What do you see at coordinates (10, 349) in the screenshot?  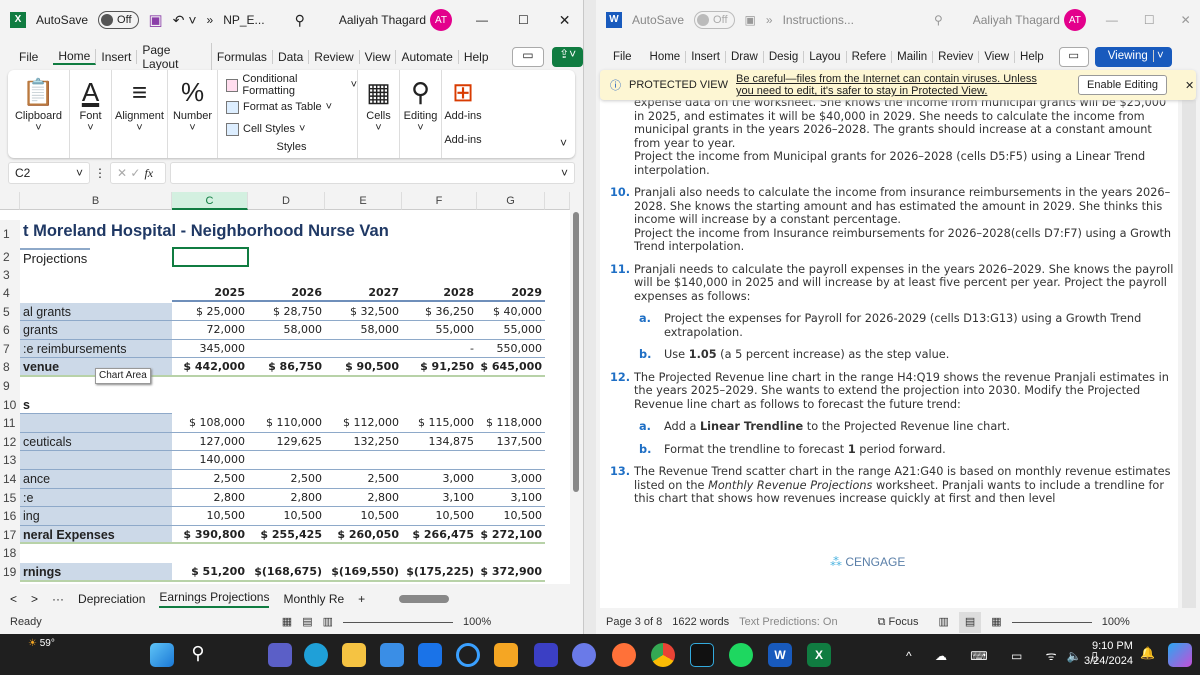 I see `row-header: 7` at bounding box center [10, 349].